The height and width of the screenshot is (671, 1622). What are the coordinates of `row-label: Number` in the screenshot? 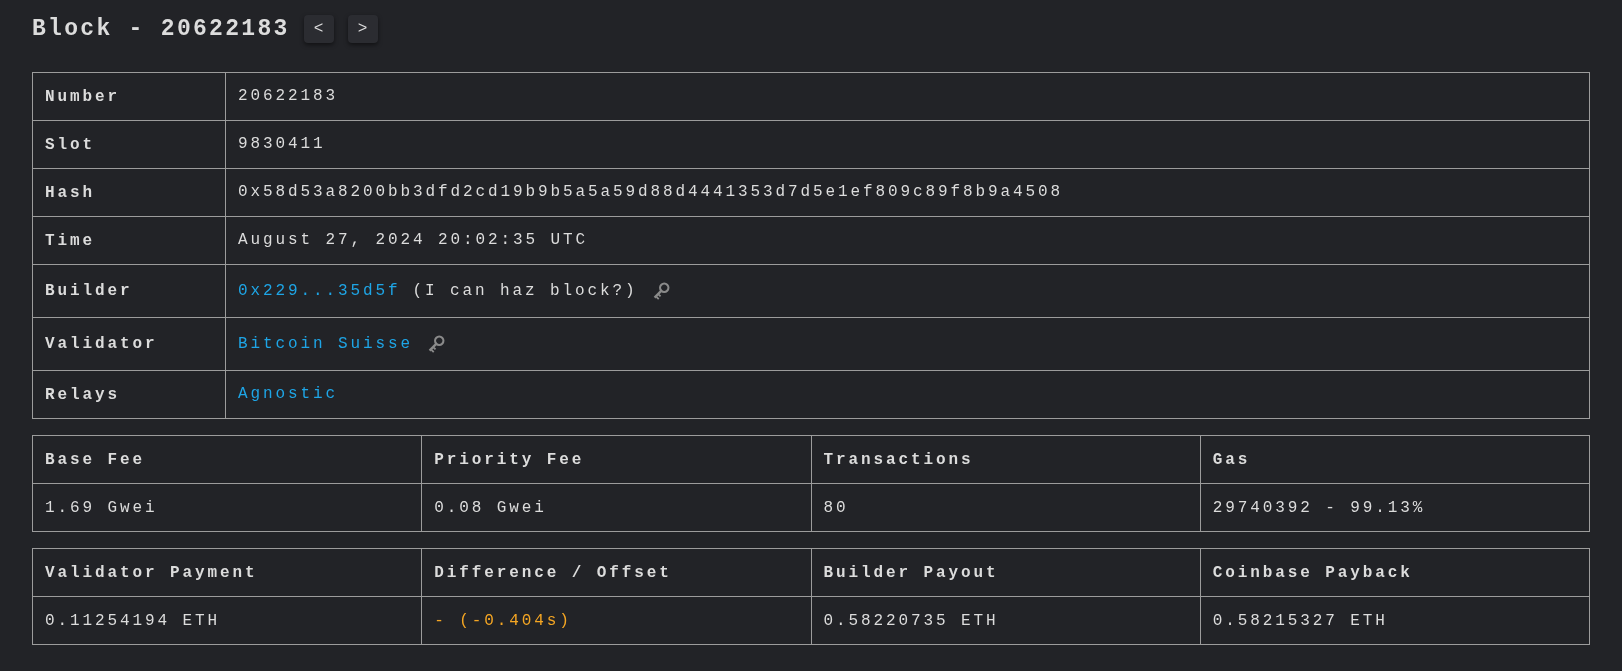 It's located at (129, 96).